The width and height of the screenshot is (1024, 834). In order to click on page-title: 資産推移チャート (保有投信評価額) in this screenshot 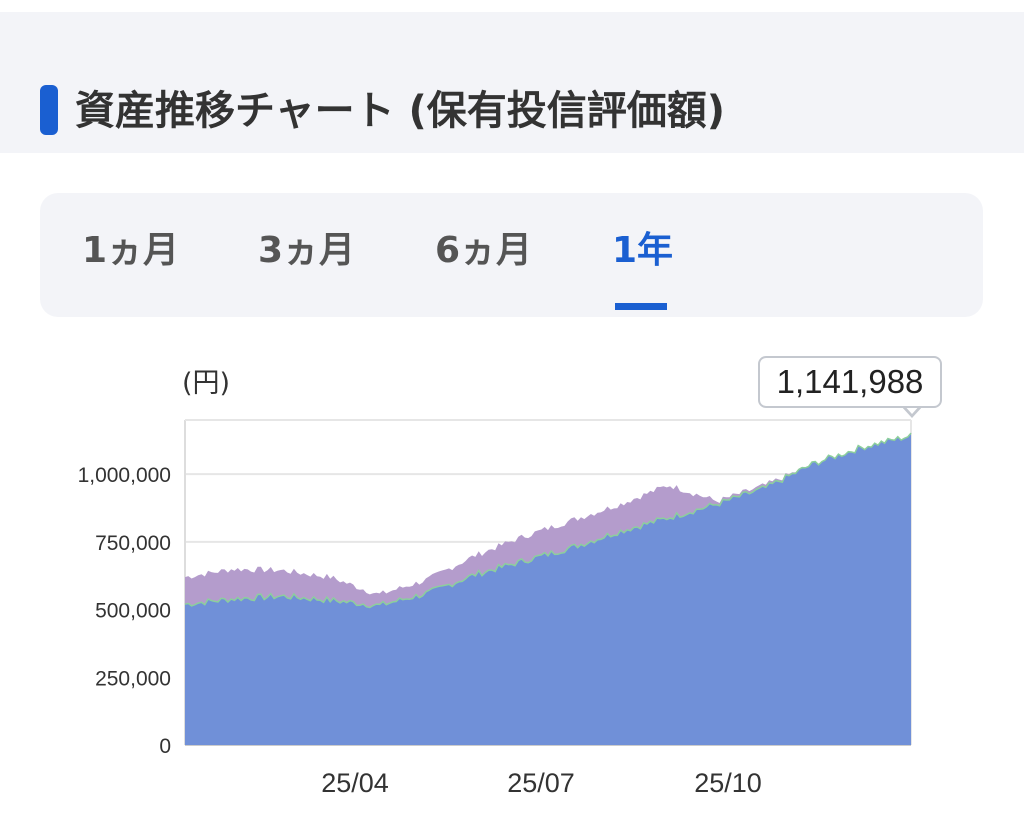, I will do `click(400, 111)`.